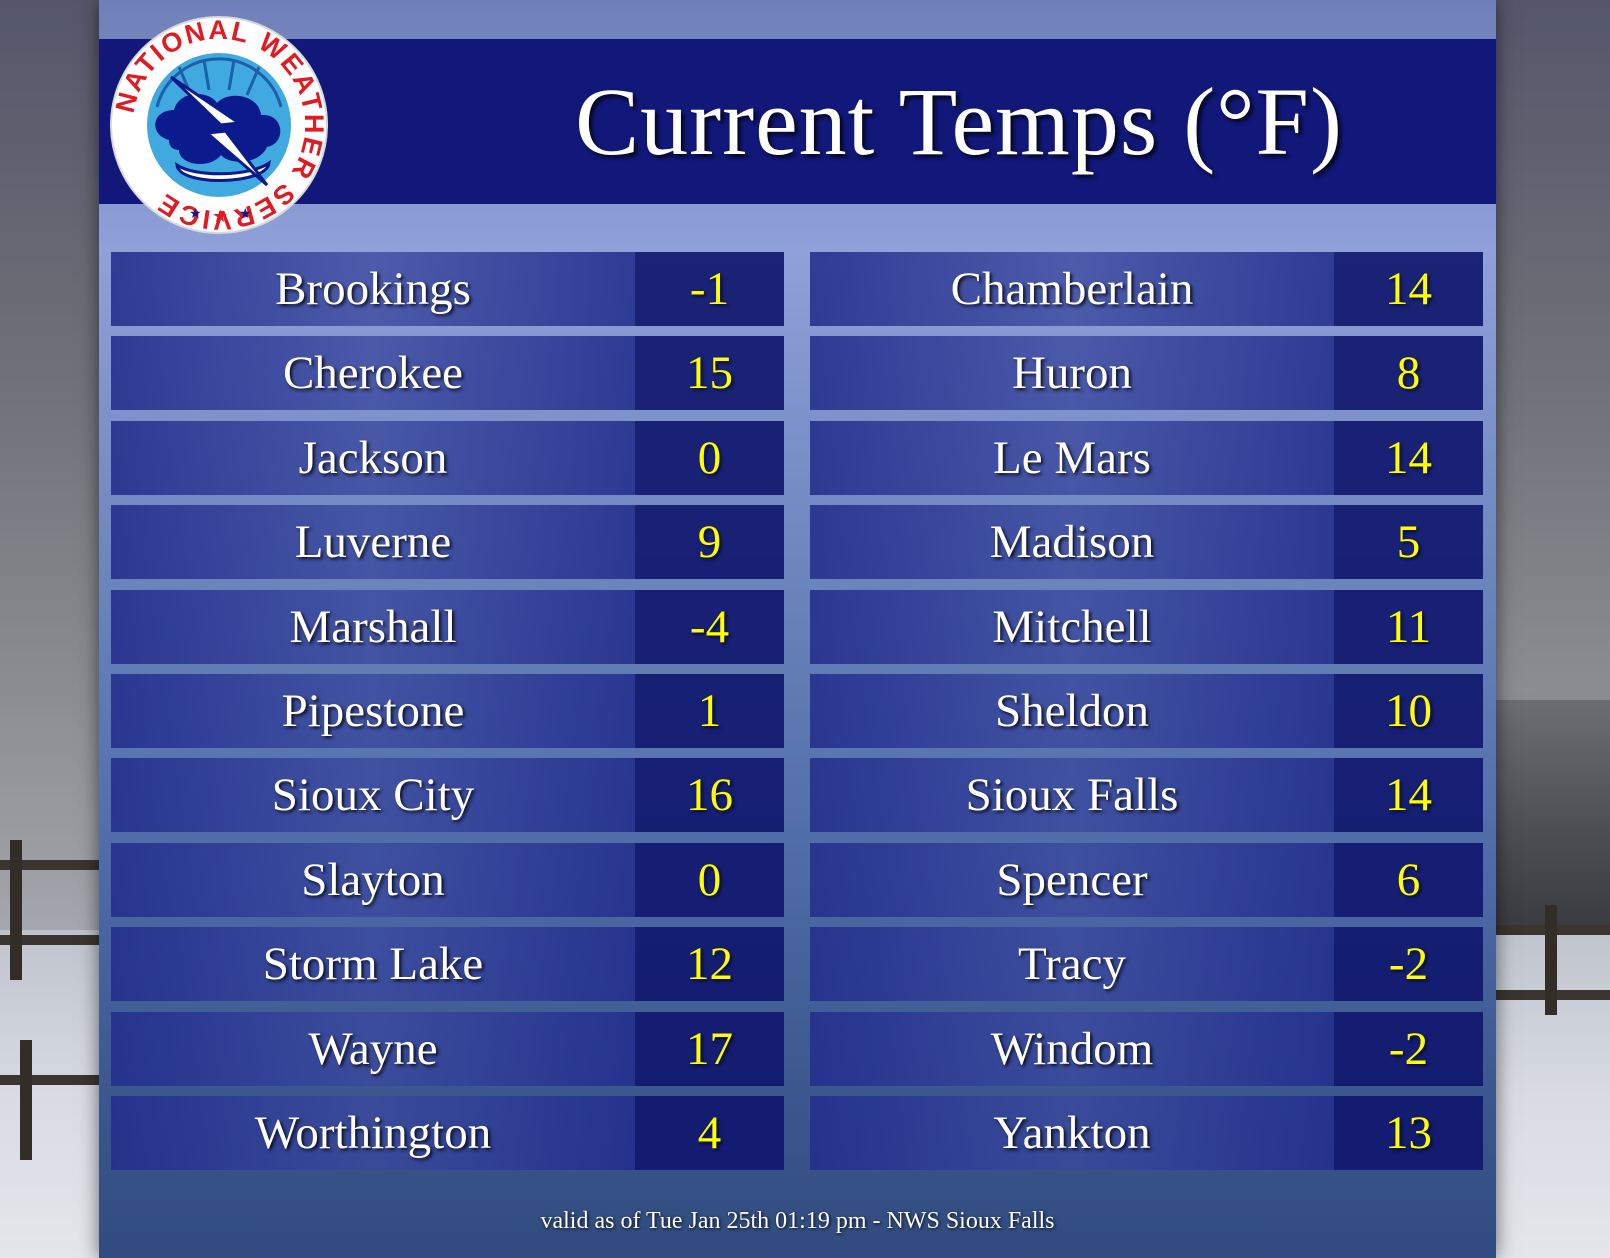  Describe the element at coordinates (373, 373) in the screenshot. I see `city-name: Cherokee` at that location.